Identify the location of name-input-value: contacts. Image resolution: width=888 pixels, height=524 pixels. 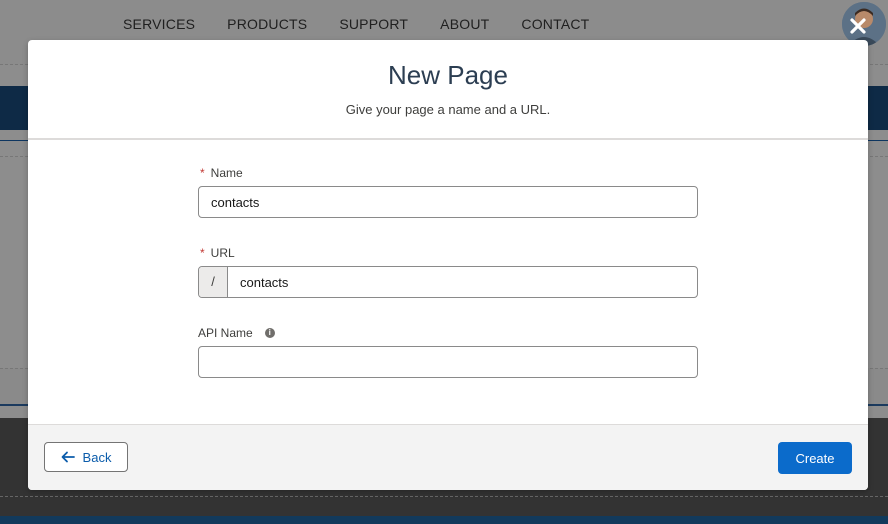
(235, 202).